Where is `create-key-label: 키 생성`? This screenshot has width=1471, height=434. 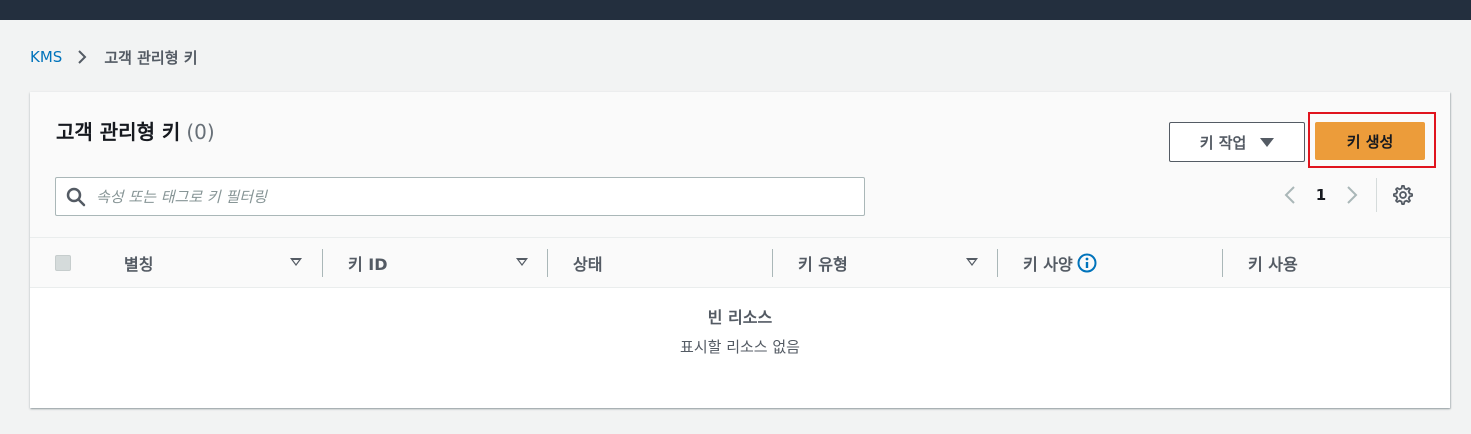
create-key-label: 키 생성 is located at coordinates (1370, 141).